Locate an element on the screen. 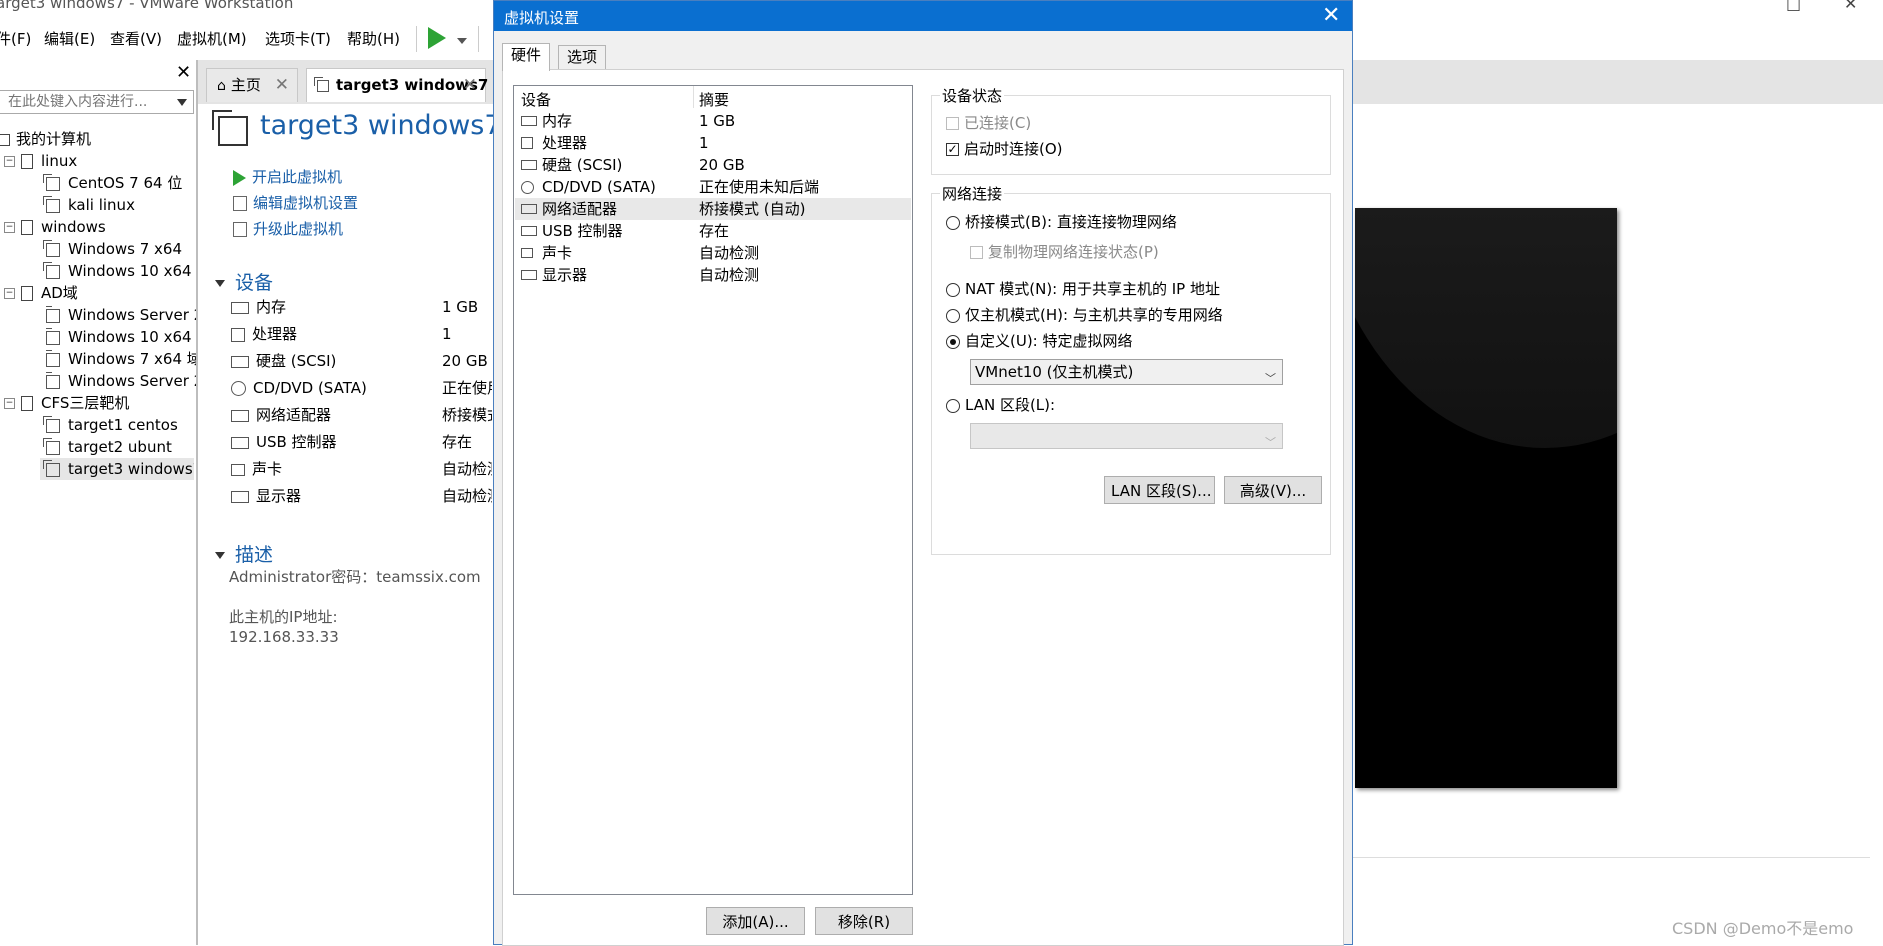 The image size is (1883, 946). tree-item-vm: Windows 7 x64 域 is located at coordinates (121, 359).